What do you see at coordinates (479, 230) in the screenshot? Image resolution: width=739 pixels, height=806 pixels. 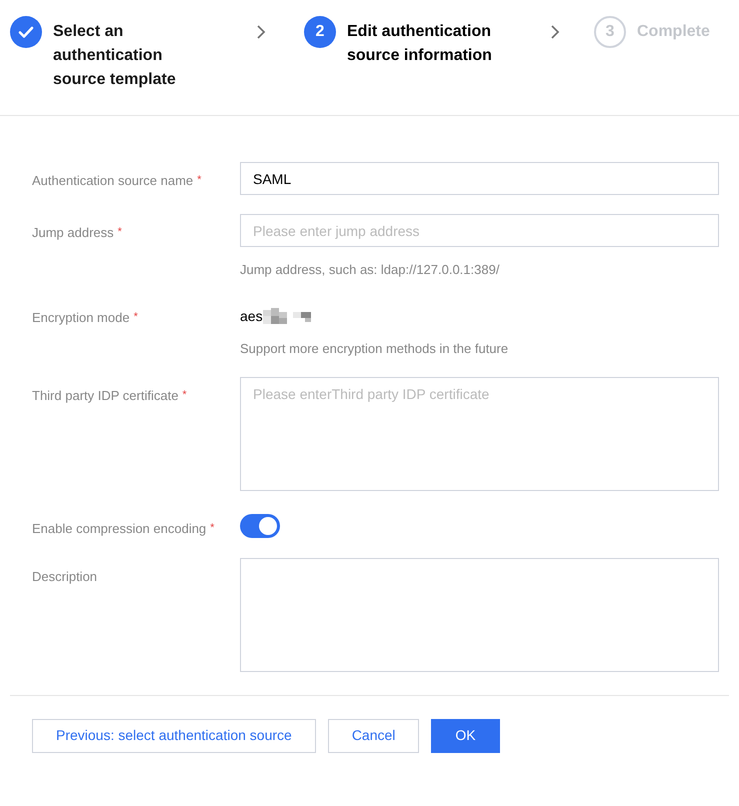 I see `input-field: Please enter jump address` at bounding box center [479, 230].